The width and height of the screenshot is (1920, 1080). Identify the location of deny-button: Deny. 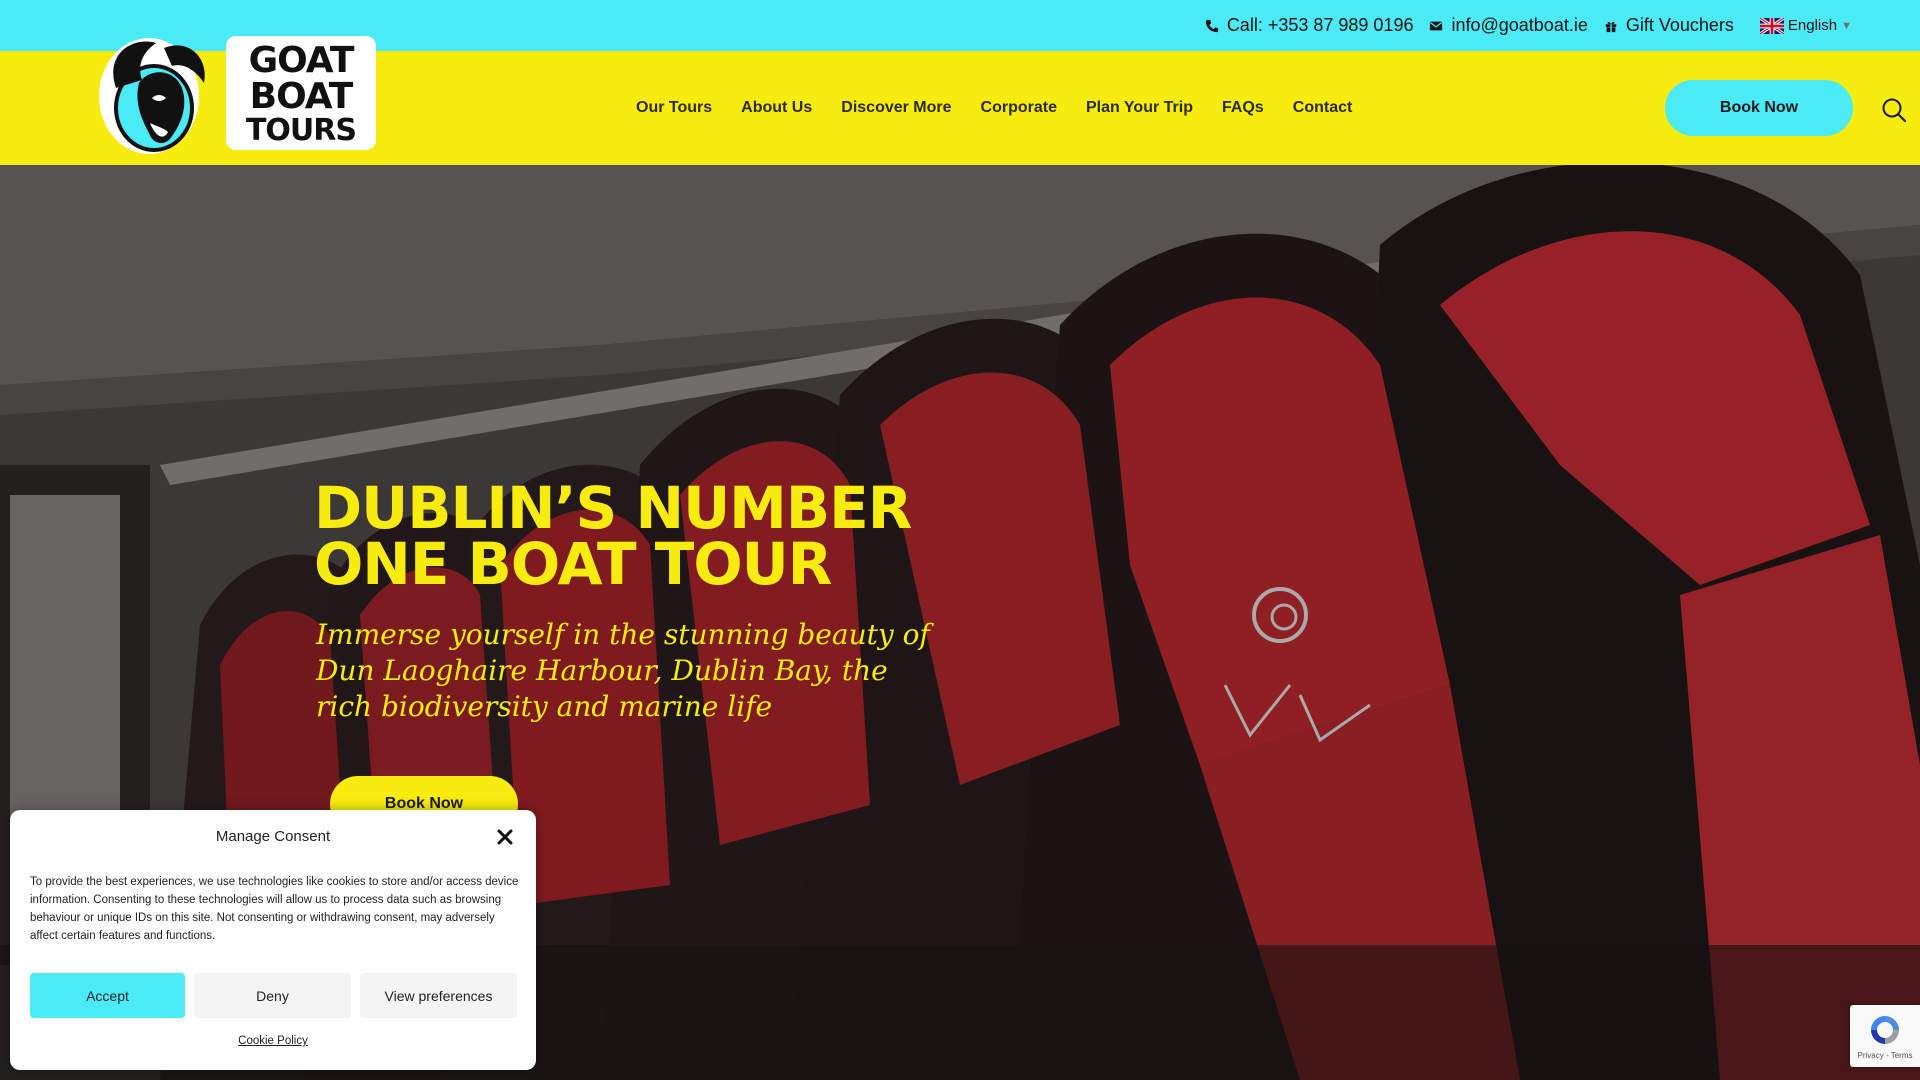
(272, 995).